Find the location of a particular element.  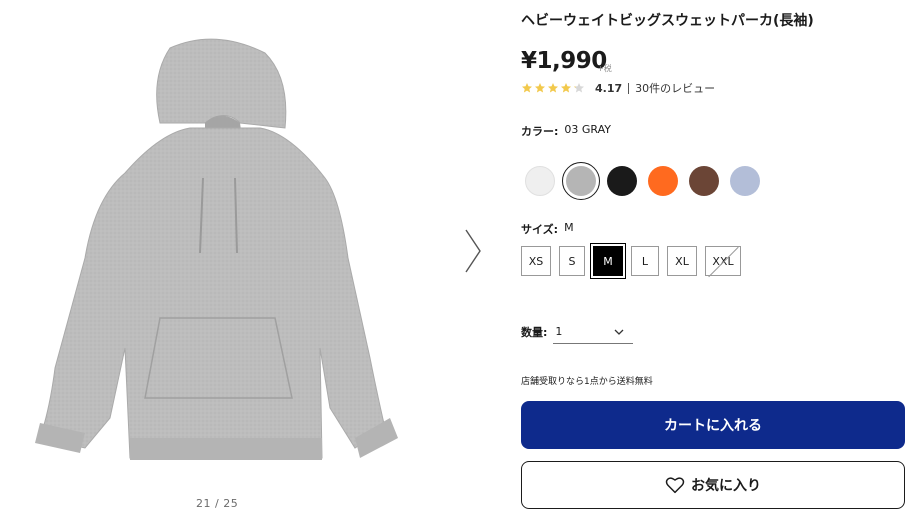

size-options: XS S M L XL XXL is located at coordinates (635, 261).